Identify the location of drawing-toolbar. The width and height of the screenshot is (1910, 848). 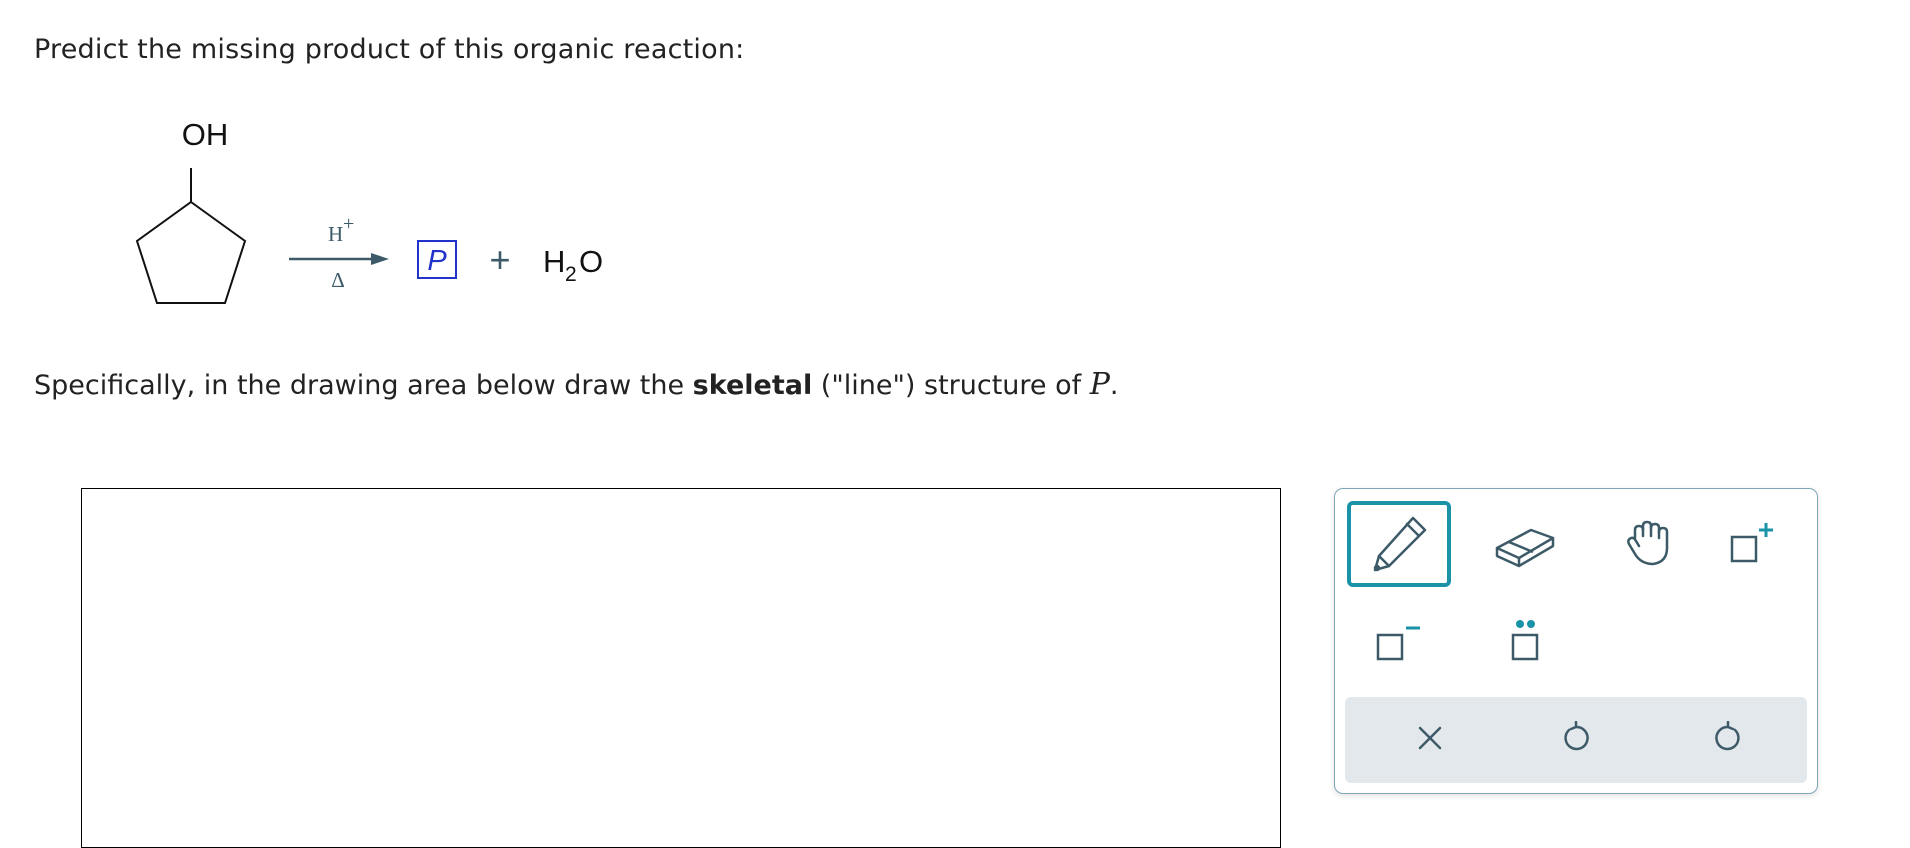
(1576, 641).